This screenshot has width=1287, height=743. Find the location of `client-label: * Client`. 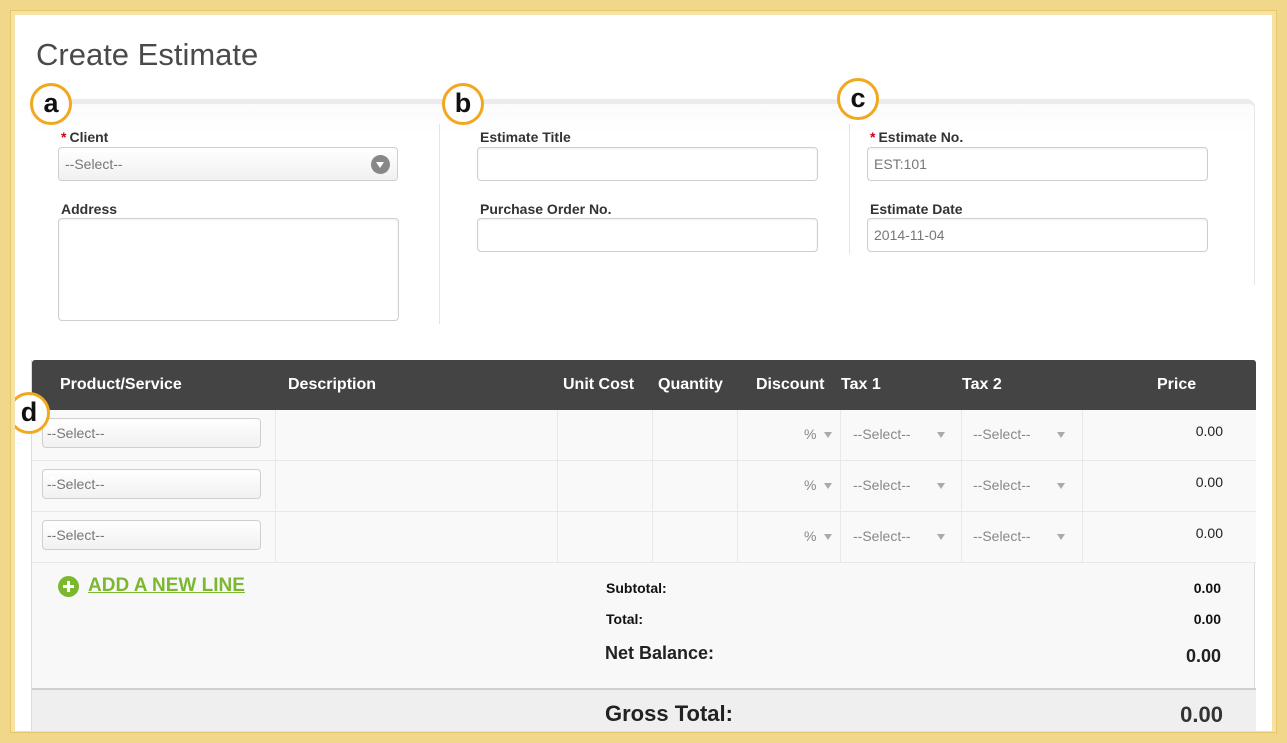

client-label: * Client is located at coordinates (85, 137).